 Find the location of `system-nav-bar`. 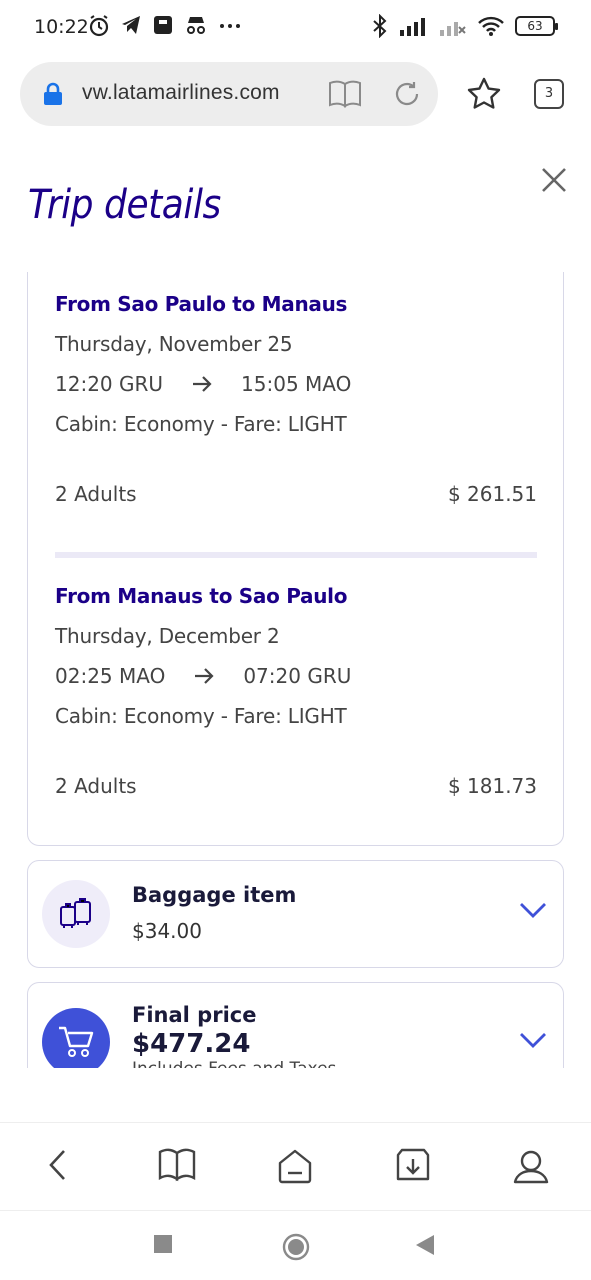

system-nav-bar is located at coordinates (295, 1245).